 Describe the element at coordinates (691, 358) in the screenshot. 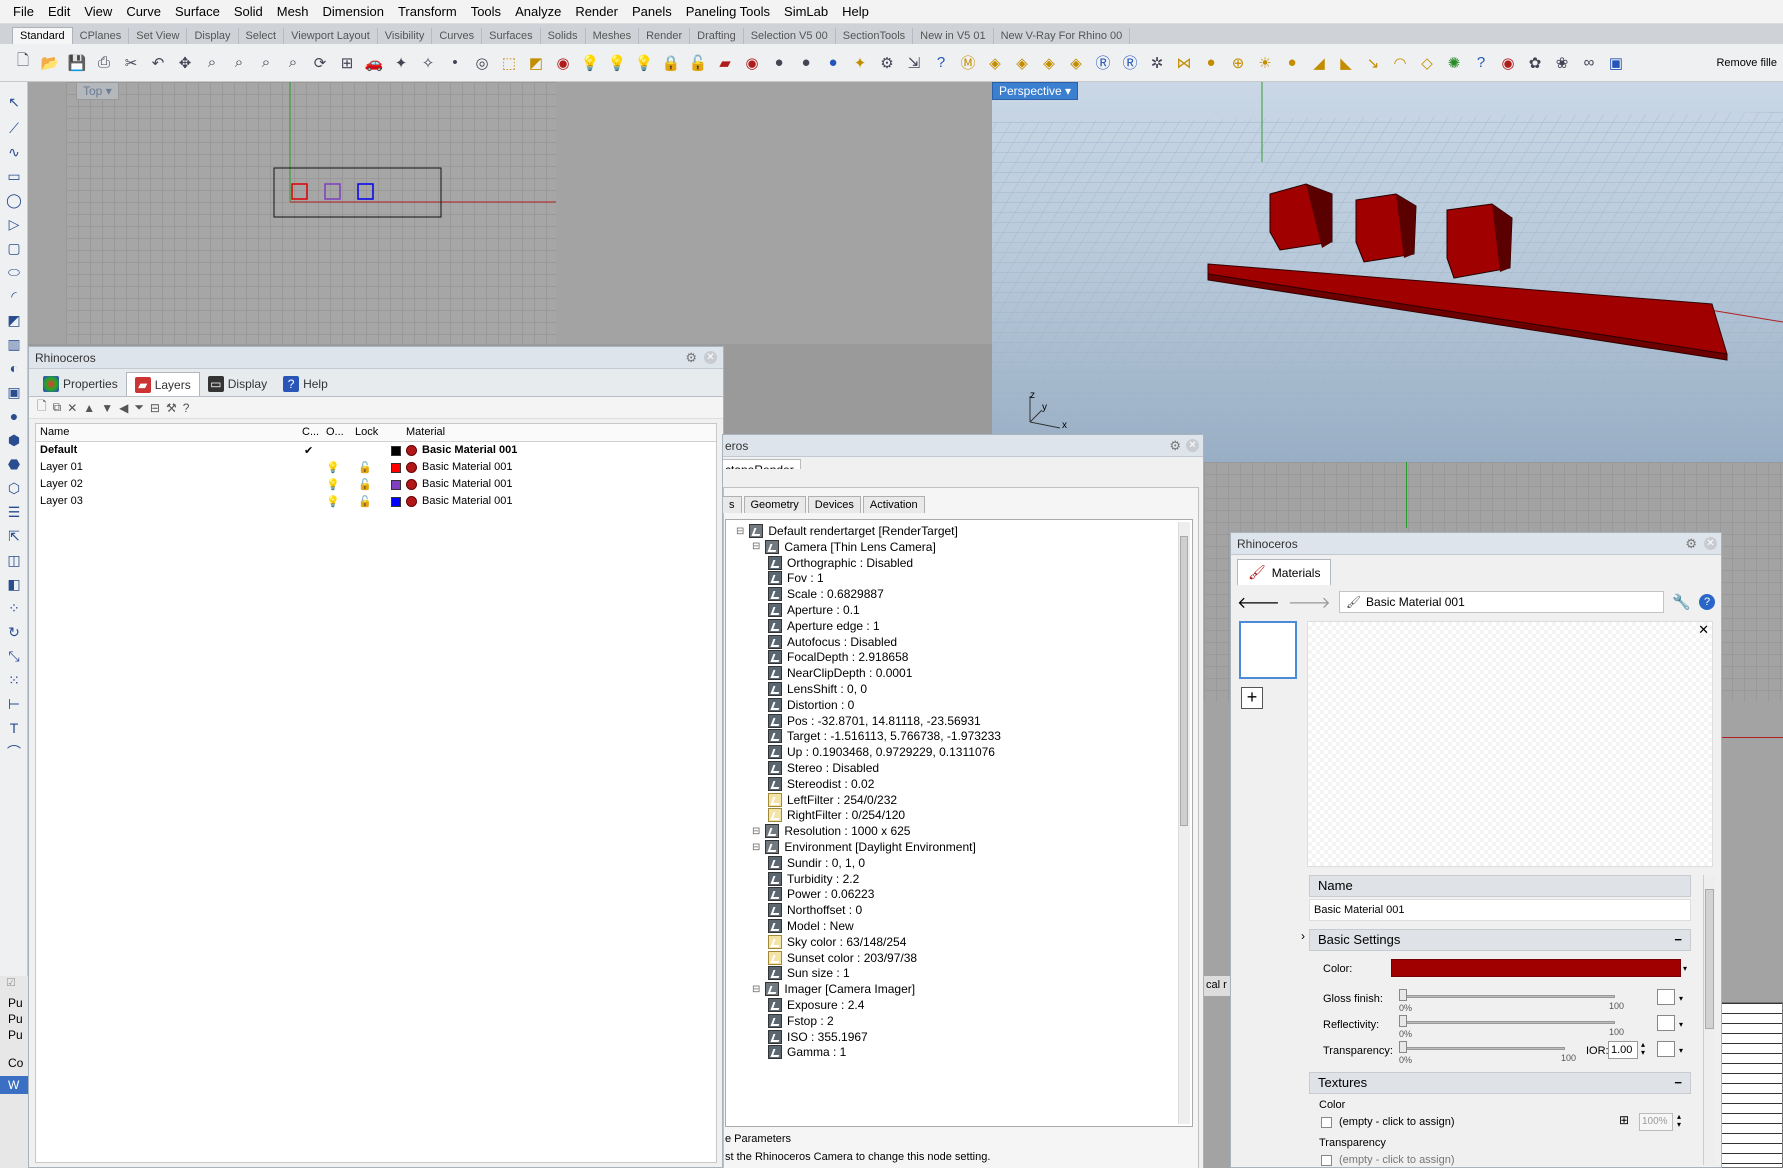

I see `panel-gear-icon: ⚙` at that location.